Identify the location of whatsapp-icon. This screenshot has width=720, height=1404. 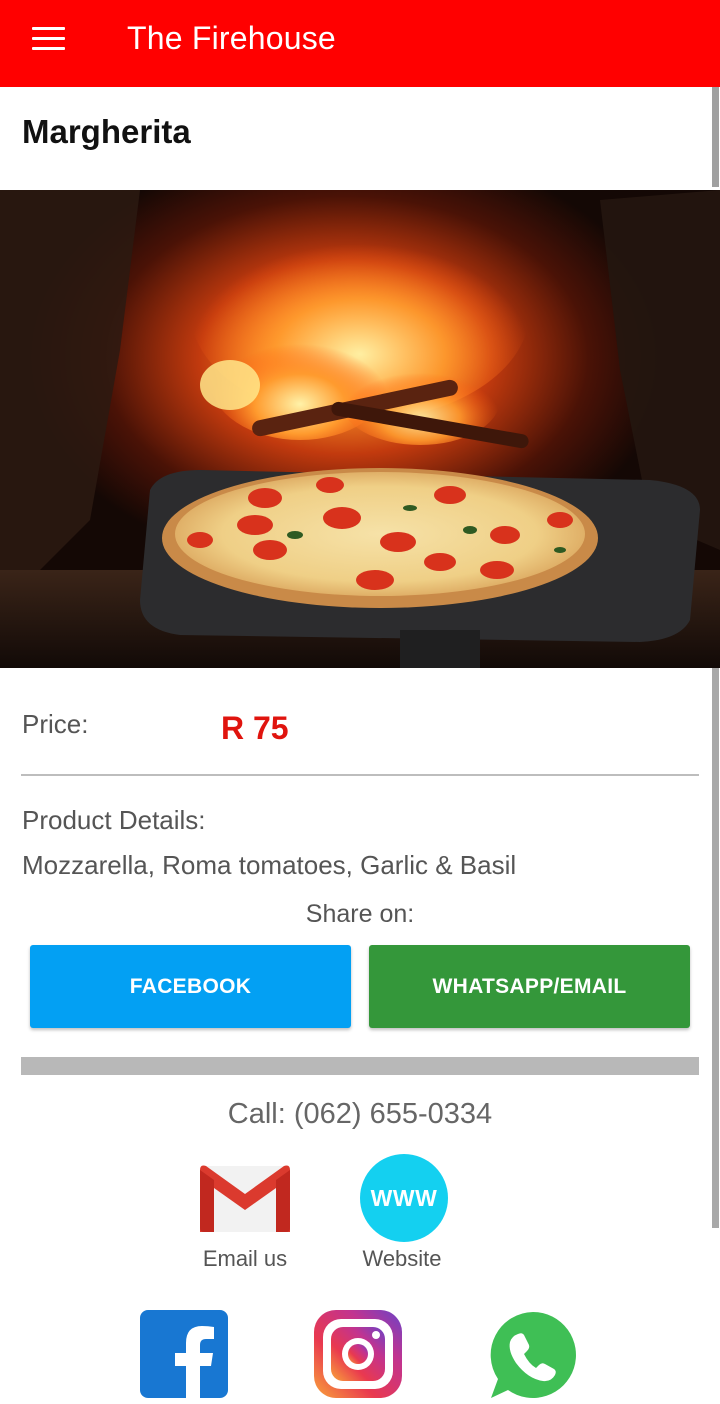
(533, 1355).